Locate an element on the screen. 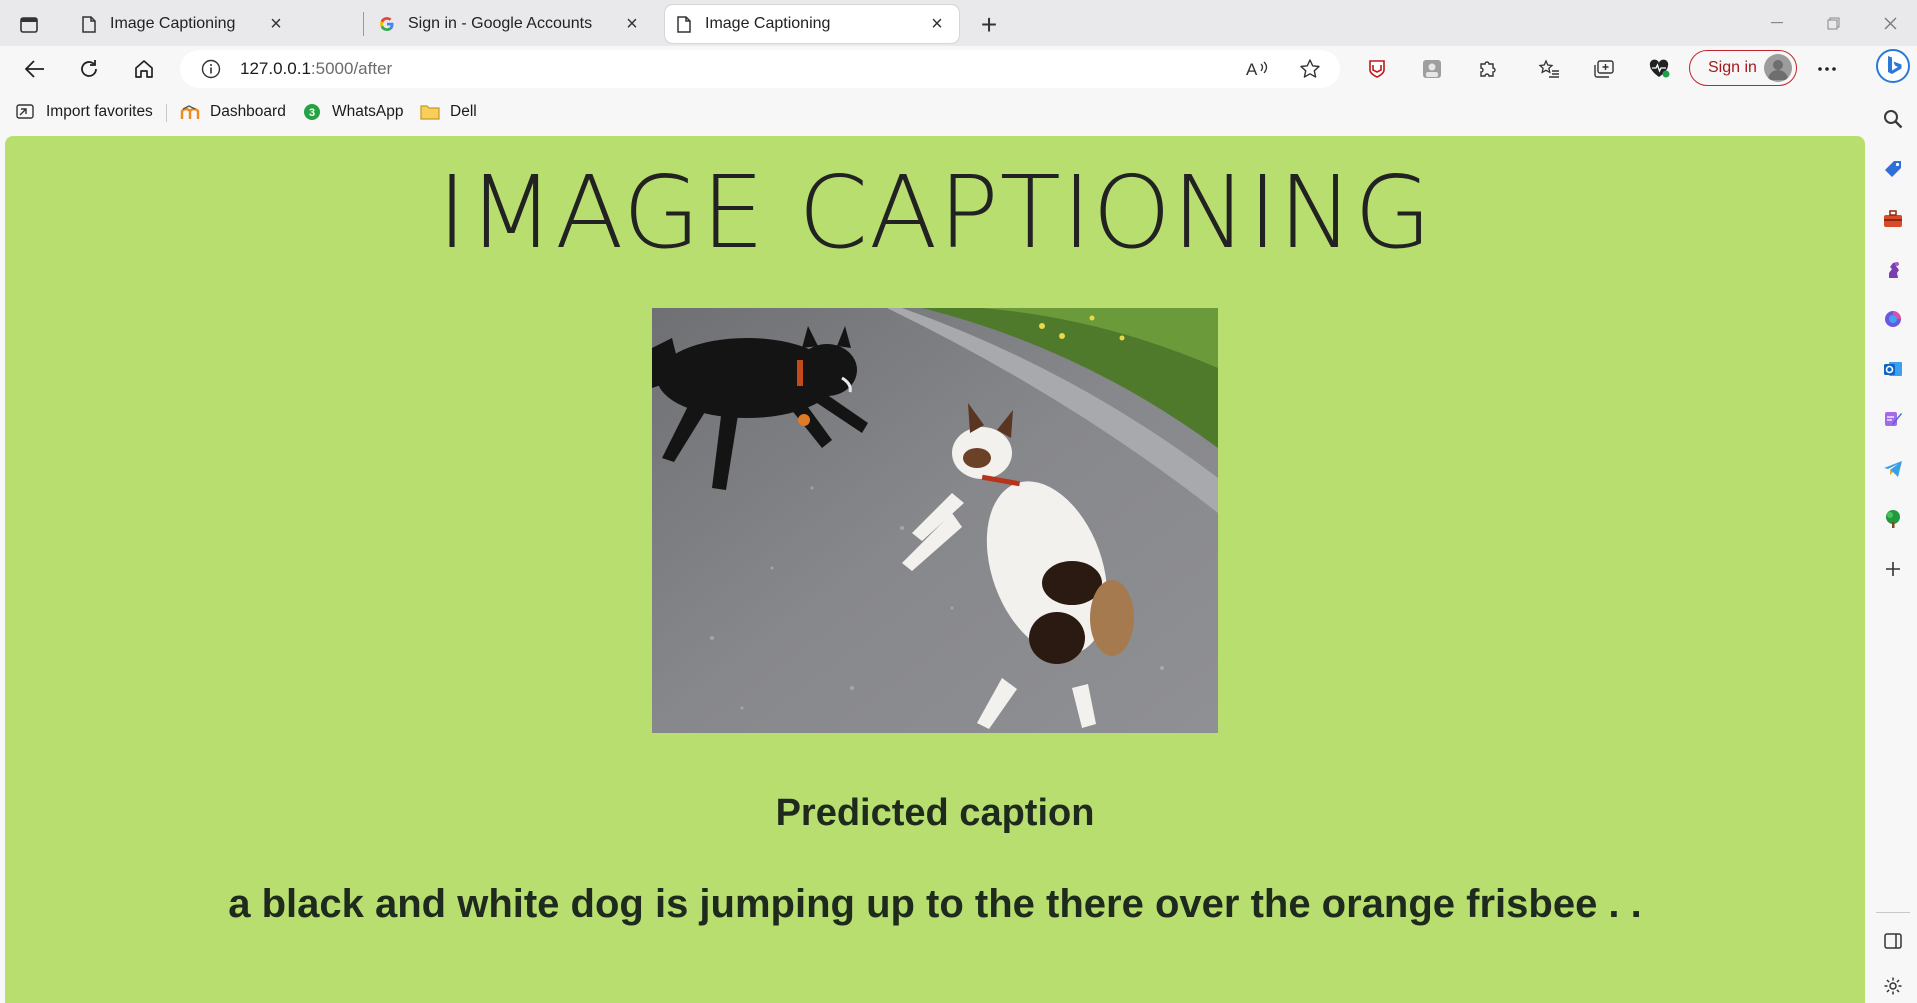  moodle-icon is located at coordinates (190, 112).